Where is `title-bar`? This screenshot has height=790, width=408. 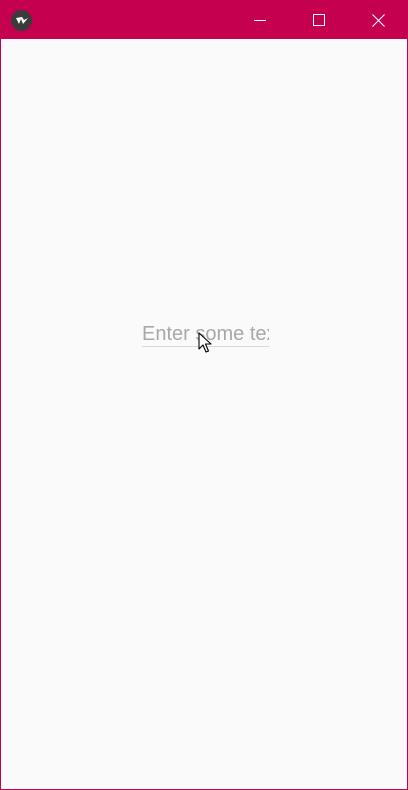 title-bar is located at coordinates (204, 20).